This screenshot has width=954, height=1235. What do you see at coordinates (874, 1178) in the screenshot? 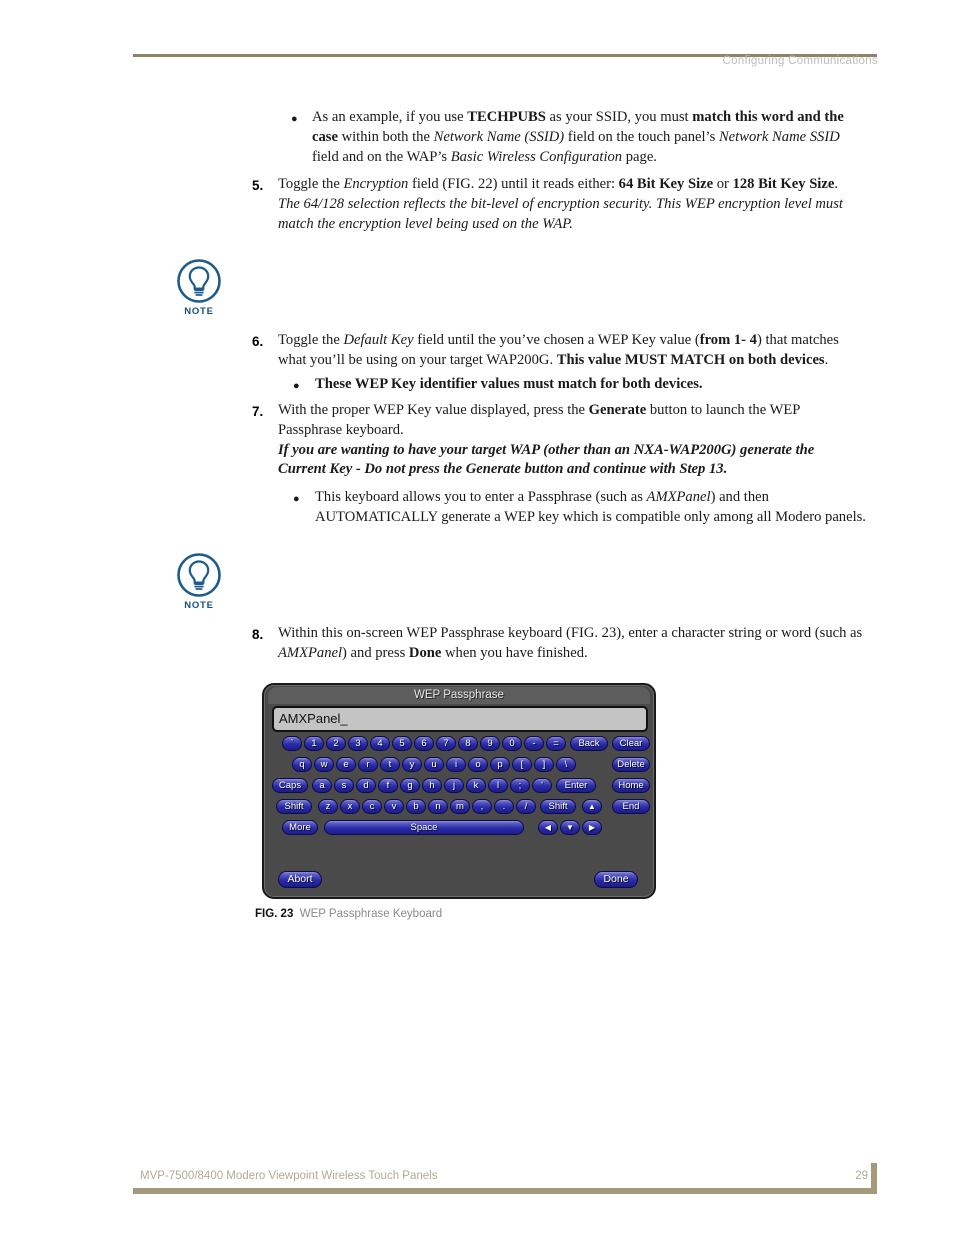
I see `footer-edge-tab` at bounding box center [874, 1178].